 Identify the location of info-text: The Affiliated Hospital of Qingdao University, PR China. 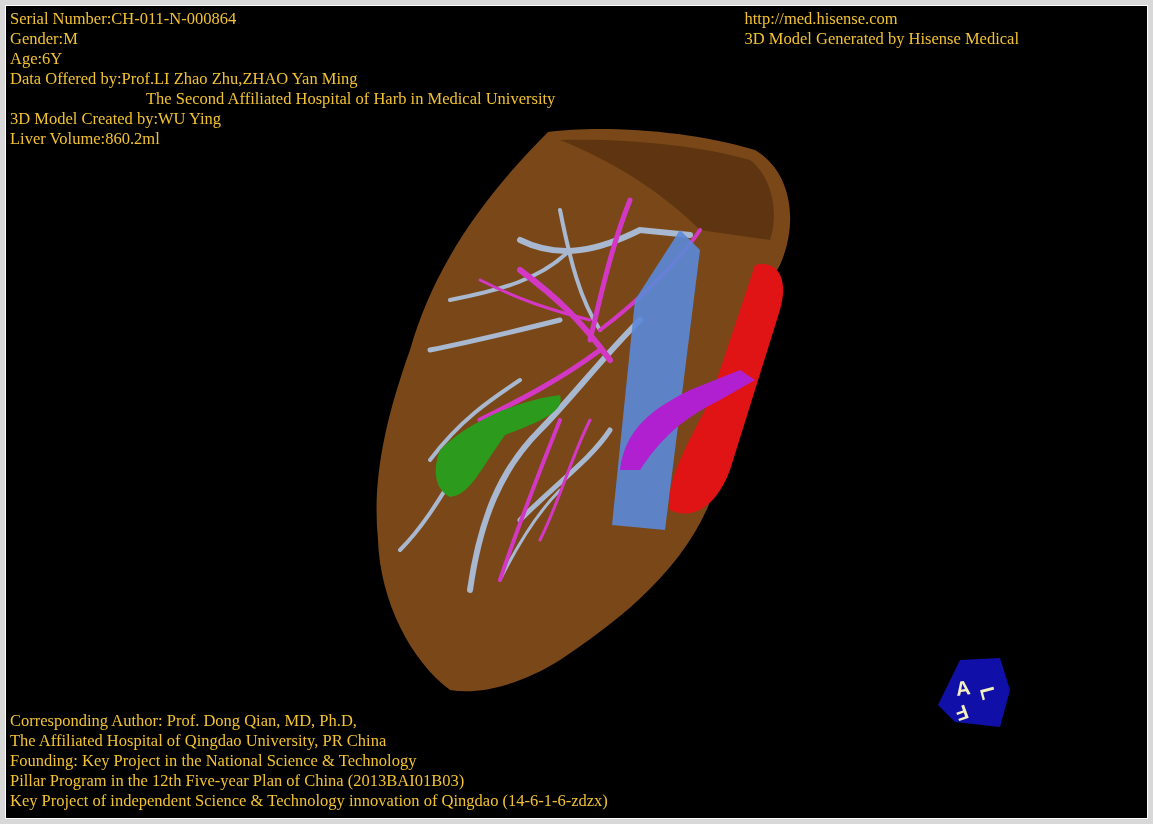
(198, 741).